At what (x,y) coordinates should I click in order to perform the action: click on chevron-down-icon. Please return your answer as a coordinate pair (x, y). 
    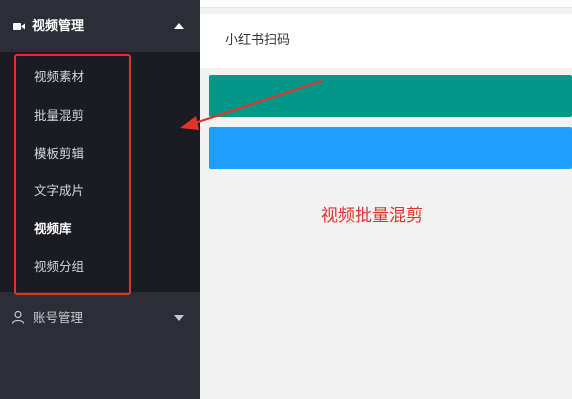
    Looking at the image, I should click on (179, 318).